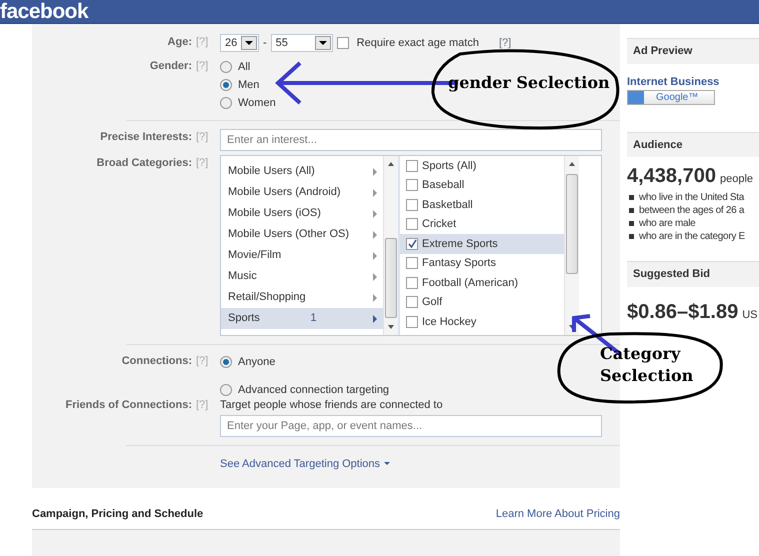 Image resolution: width=759 pixels, height=556 pixels. I want to click on checkbox-label: Ice Hockey, so click(449, 322).